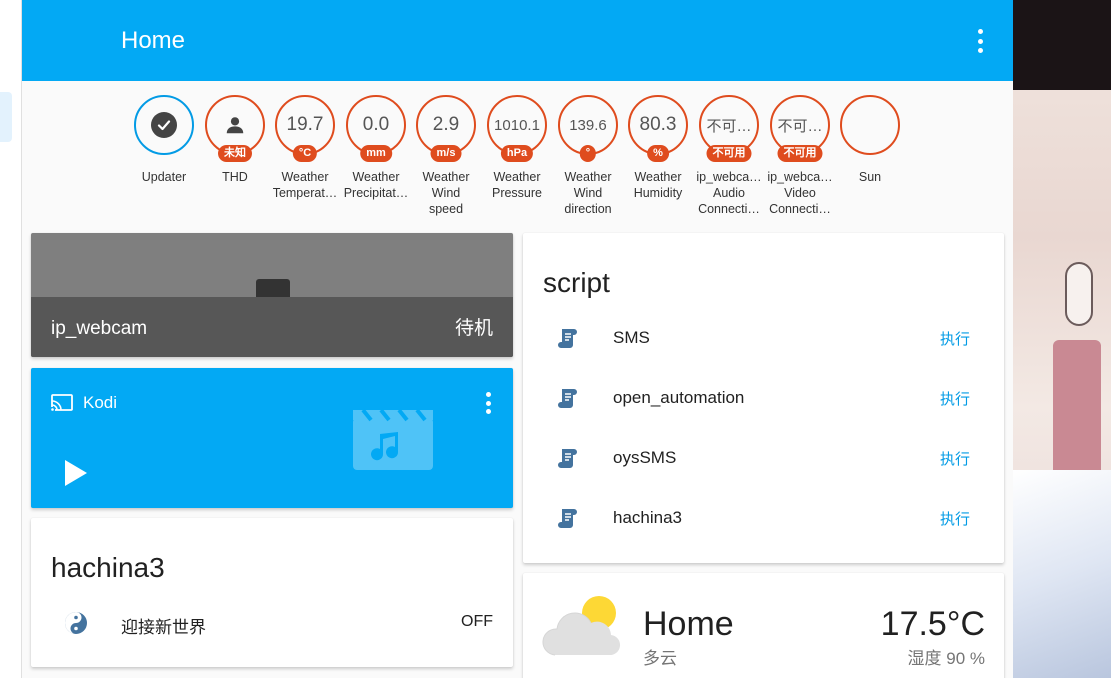 The width and height of the screenshot is (1111, 678). I want to click on entity-row: 迎接新世界 OFF, so click(272, 623).